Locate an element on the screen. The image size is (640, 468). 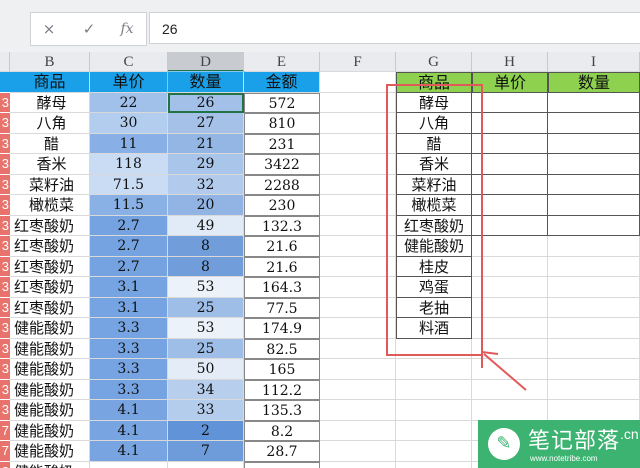
column-header-d: D is located at coordinates (206, 62).